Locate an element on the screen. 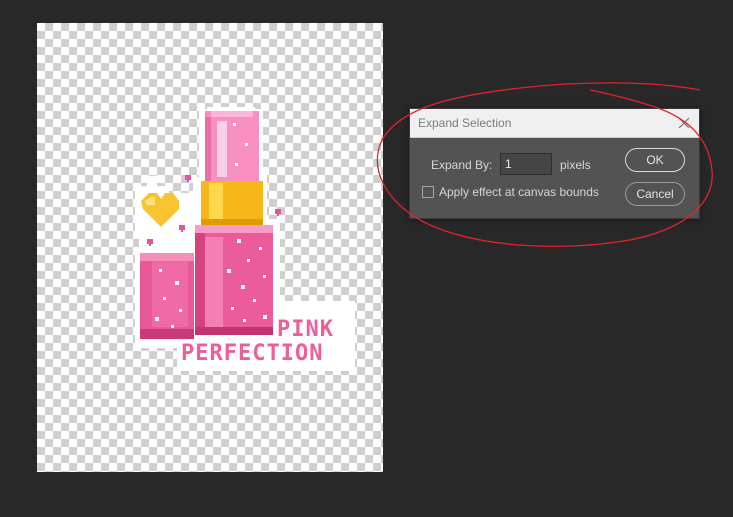 The image size is (733, 517). artwork-text-line1: PINK is located at coordinates (305, 329).